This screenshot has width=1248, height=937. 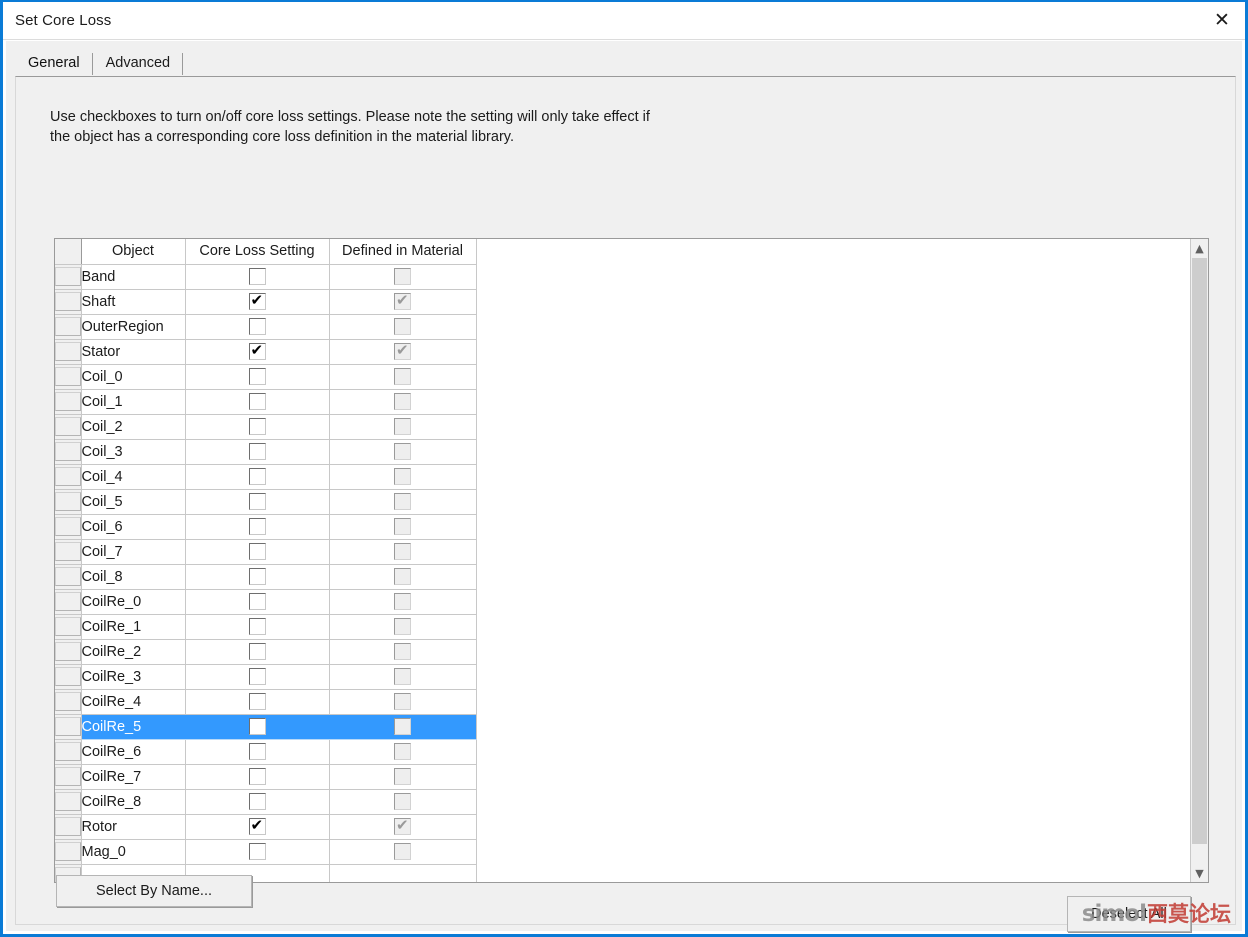 I want to click on table-row: CoilRe_4 ✔ ✔, so click(x=266, y=702).